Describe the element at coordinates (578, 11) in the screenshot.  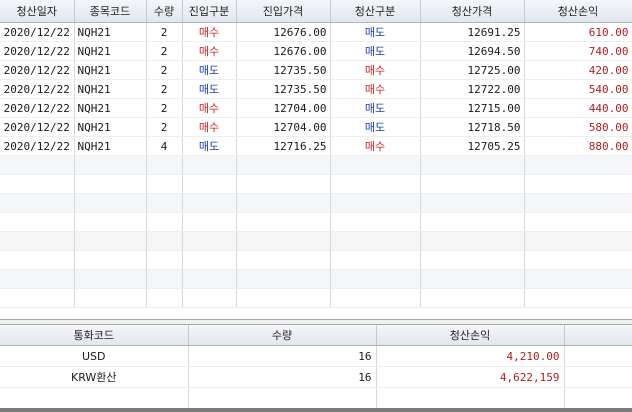
I see `col-header-pnl: 청산손익` at that location.